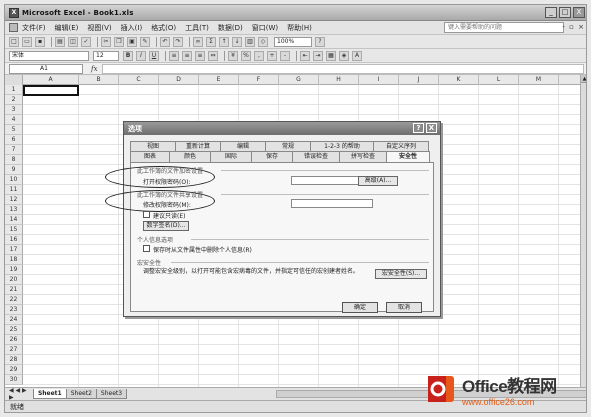  I want to click on row-header-2: 2, so click(14, 100).